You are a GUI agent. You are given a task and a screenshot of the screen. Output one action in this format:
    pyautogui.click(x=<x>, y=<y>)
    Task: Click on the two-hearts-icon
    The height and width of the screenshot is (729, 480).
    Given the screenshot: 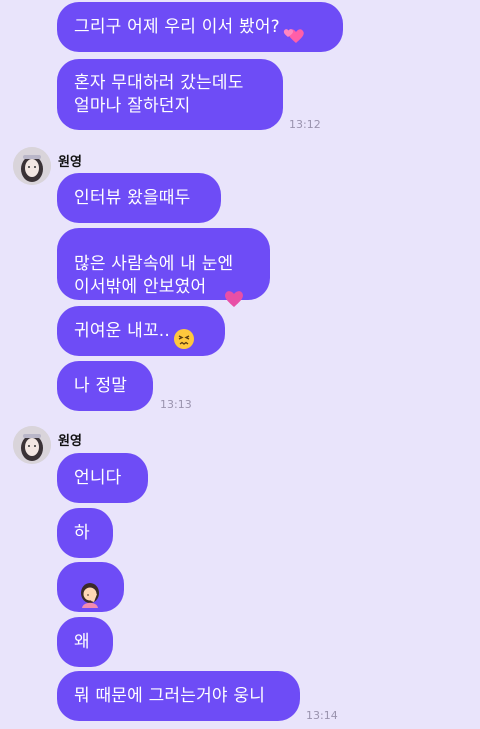 What is the action you would take?
    pyautogui.click(x=294, y=27)
    